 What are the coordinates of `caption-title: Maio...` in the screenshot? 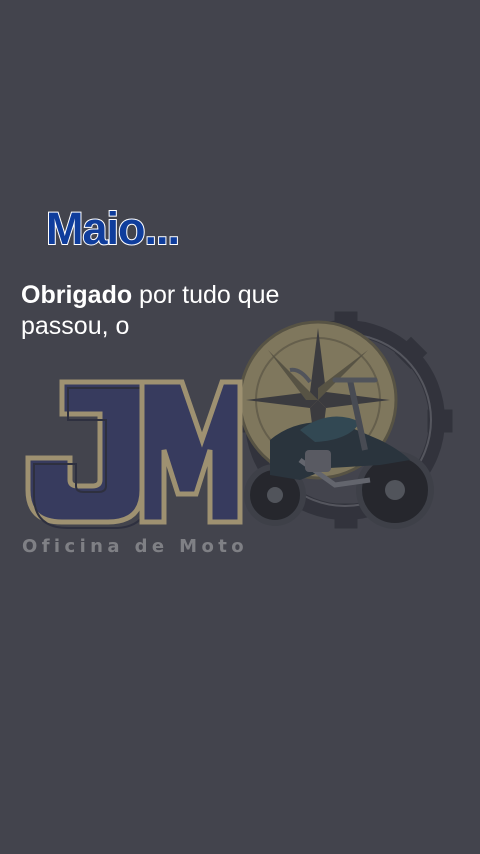 It's located at (113, 228).